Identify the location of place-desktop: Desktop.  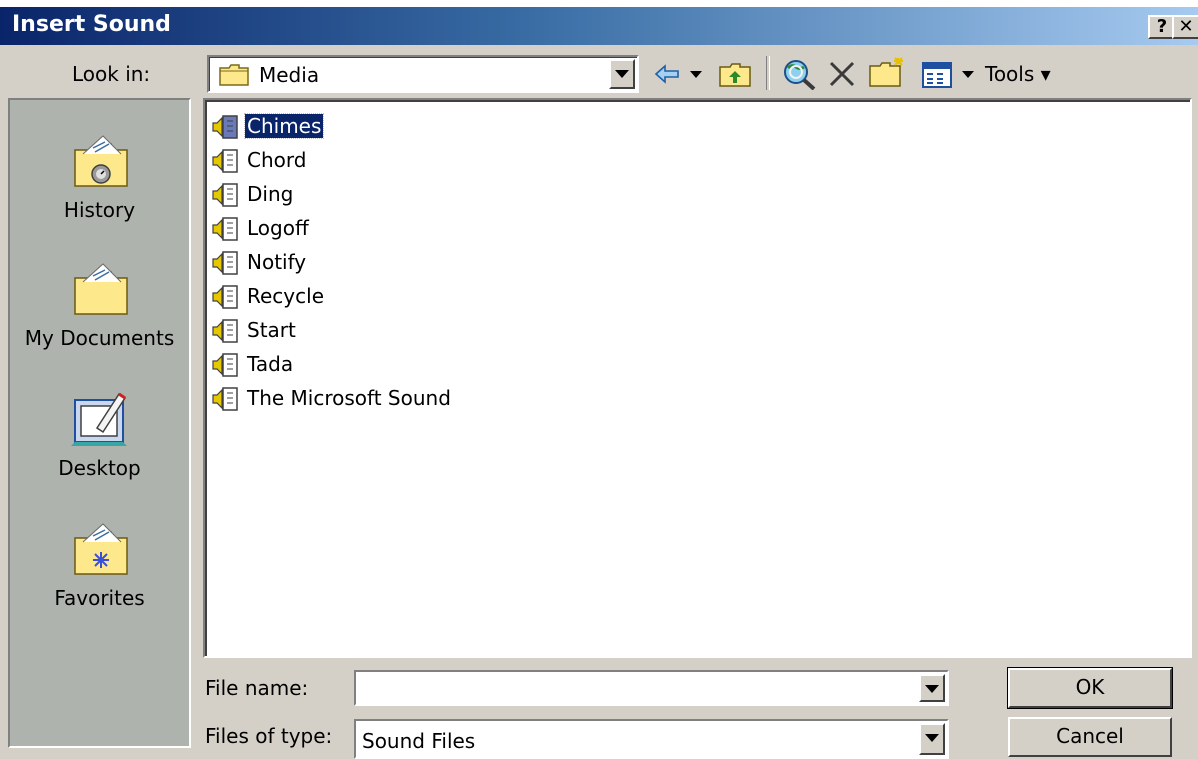
(99, 434).